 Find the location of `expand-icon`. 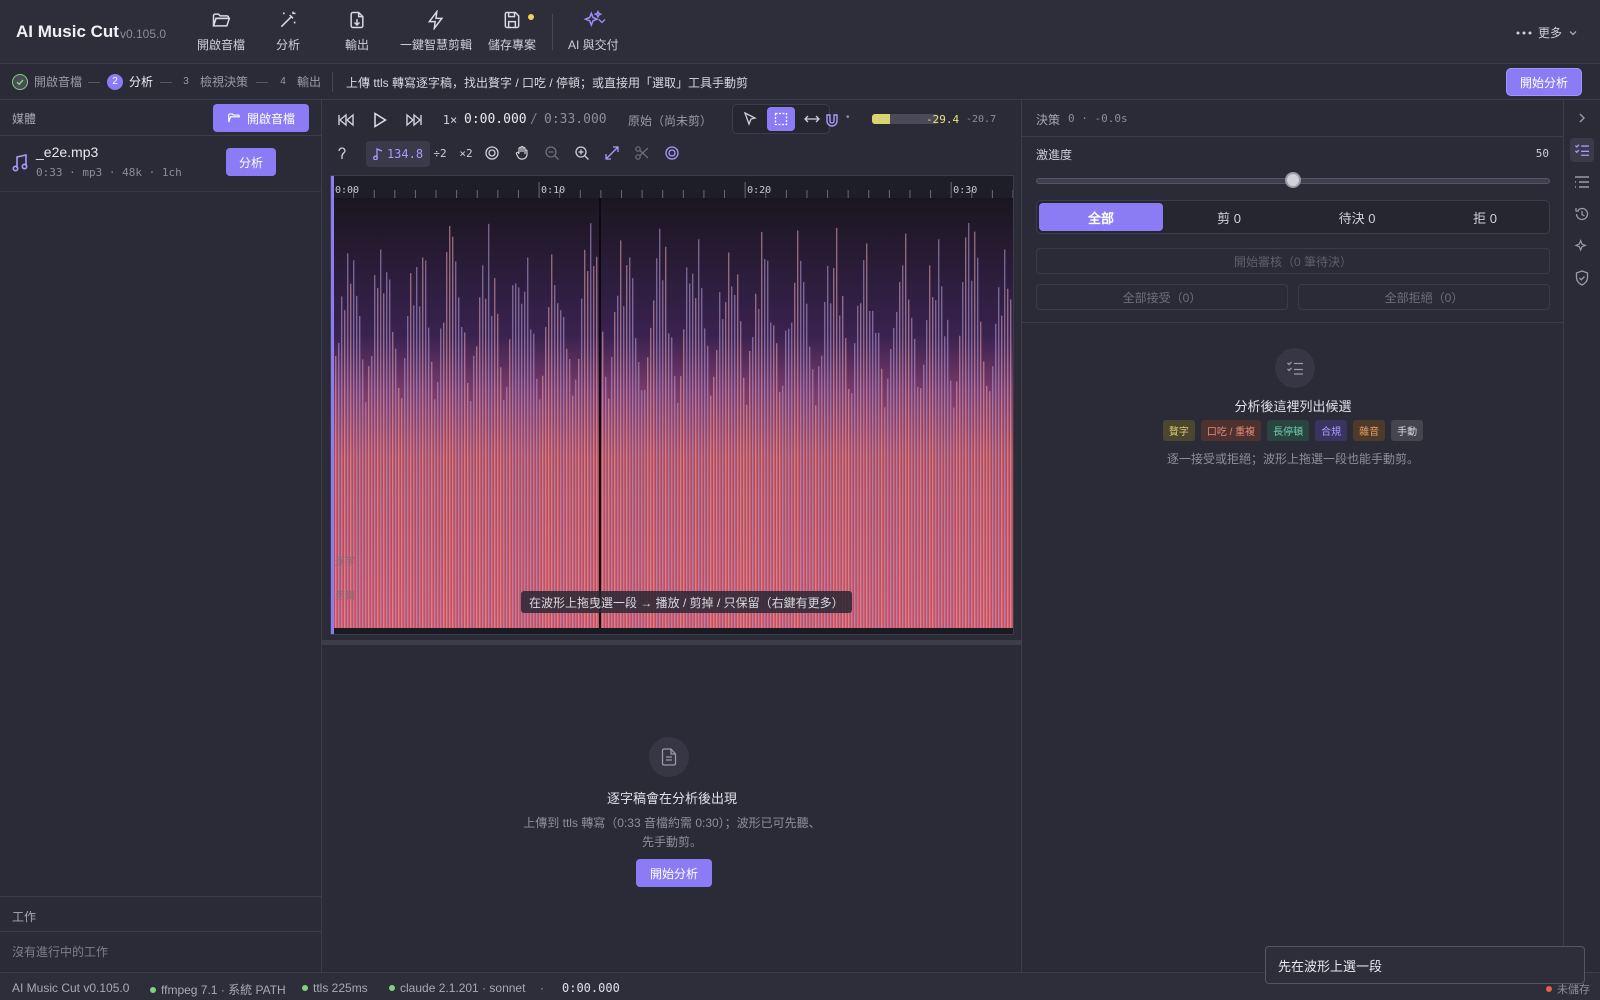

expand-icon is located at coordinates (612, 153).